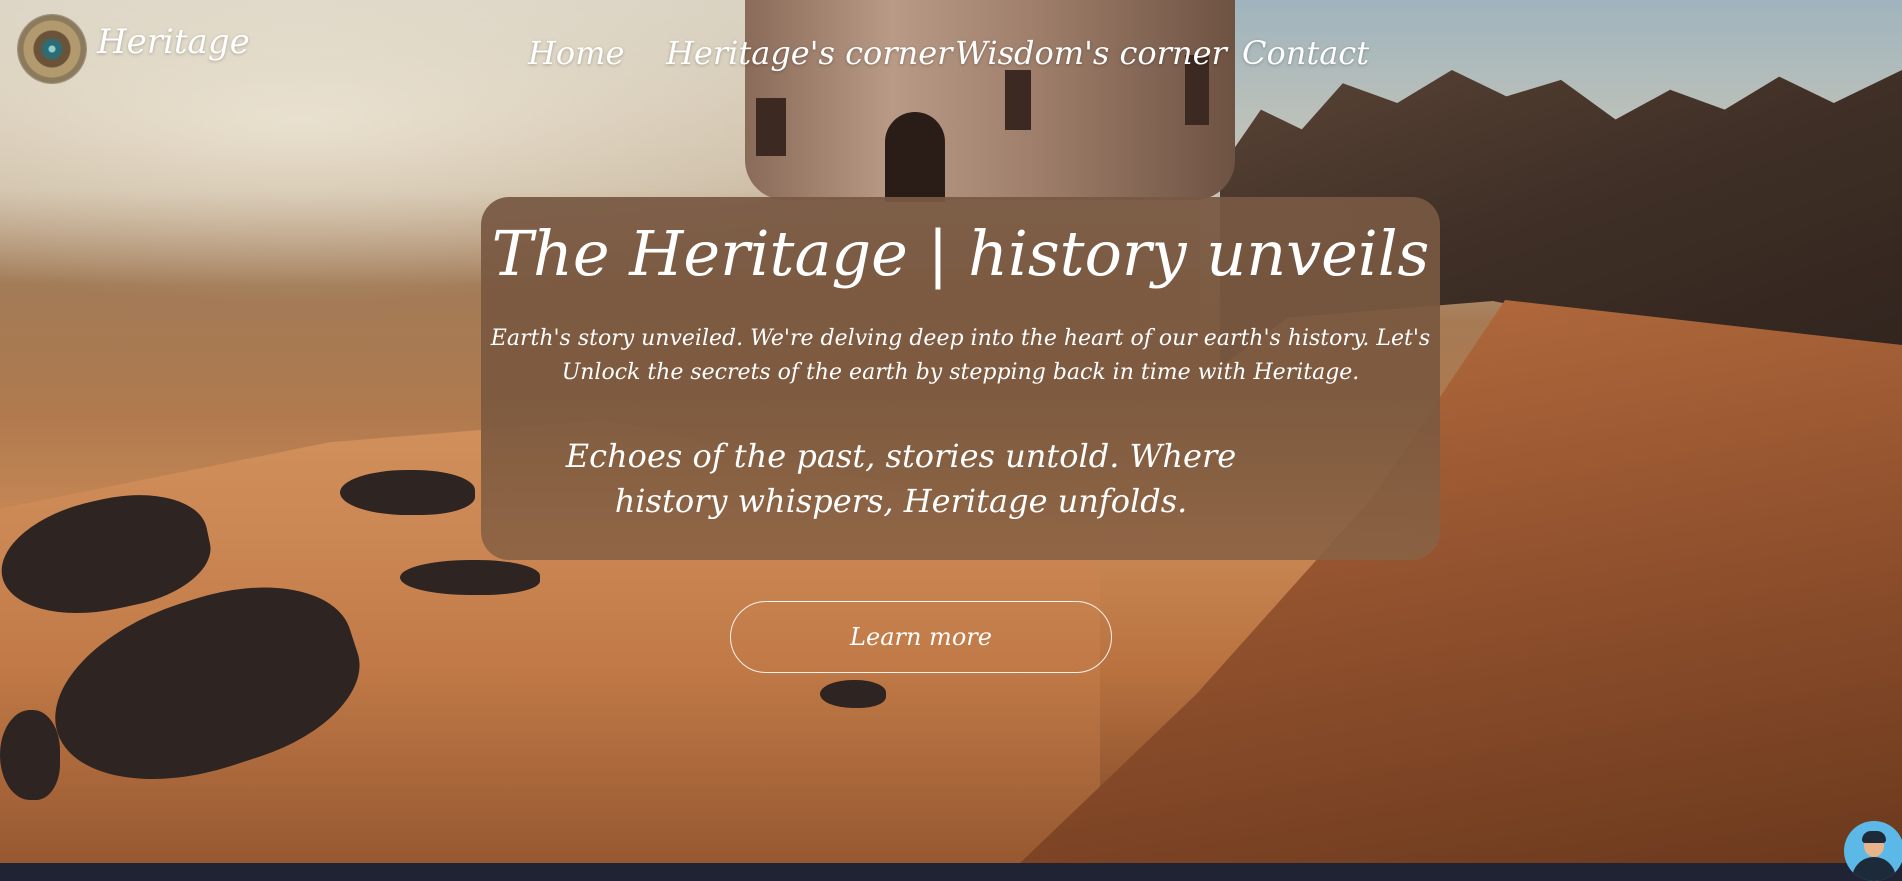 The width and height of the screenshot is (1902, 881). What do you see at coordinates (1874, 837) in the screenshot?
I see `avatar-hair` at bounding box center [1874, 837].